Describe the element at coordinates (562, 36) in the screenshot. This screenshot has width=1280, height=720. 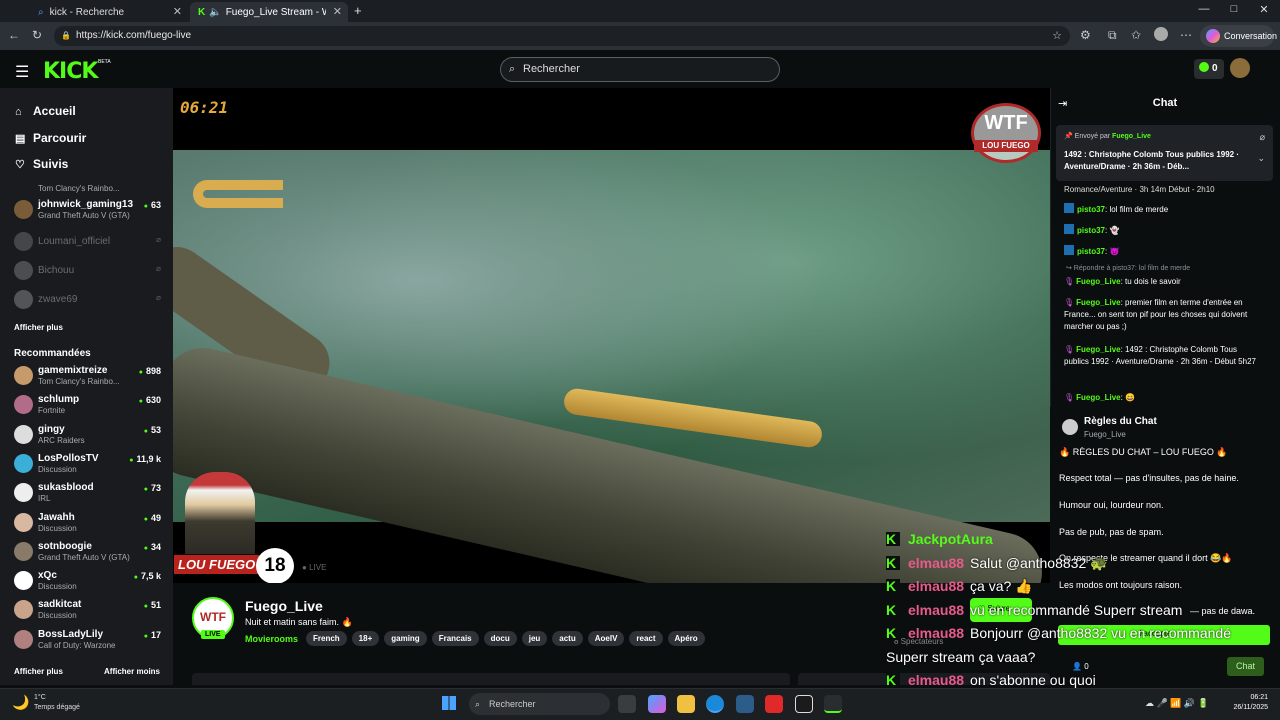
I see `url-field: 🔒 https://kick.com/fuego-live ☆` at that location.